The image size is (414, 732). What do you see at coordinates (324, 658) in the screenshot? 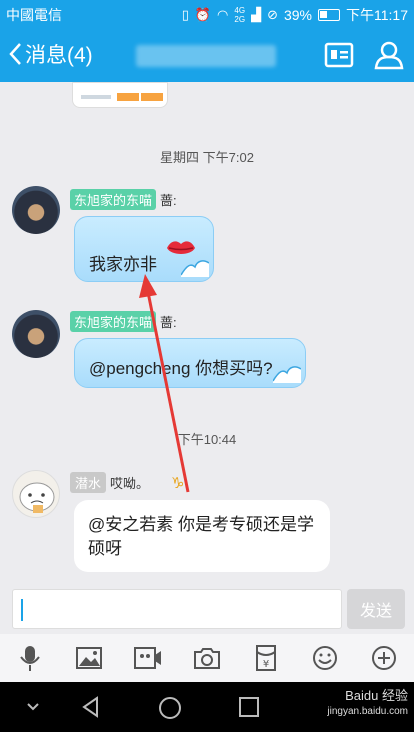
I see `emoji-icon` at bounding box center [324, 658].